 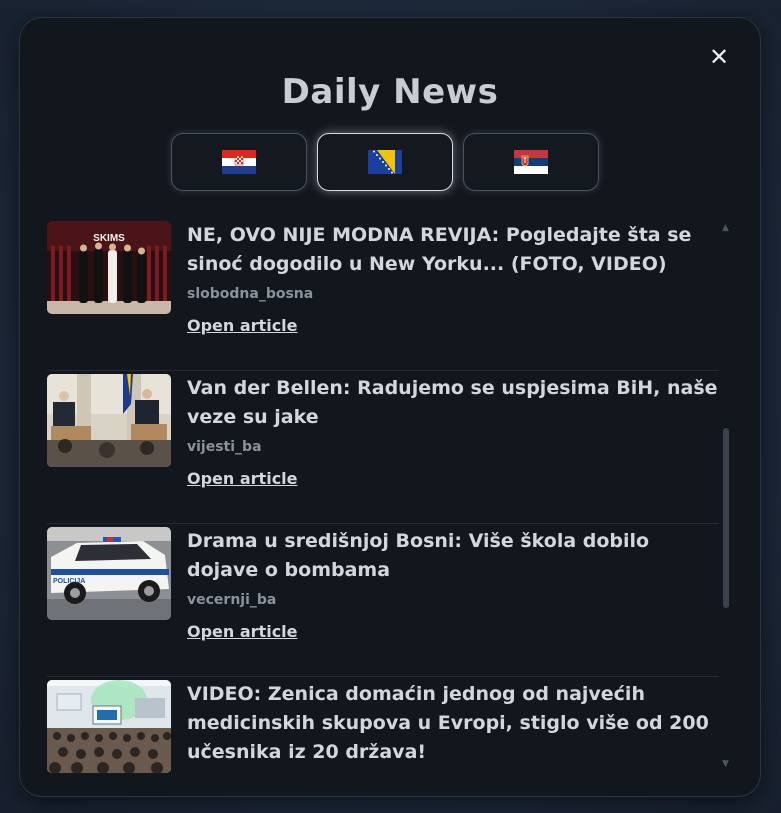 I want to click on scroll-up-arrow-icon: ▲, so click(x=725, y=228).